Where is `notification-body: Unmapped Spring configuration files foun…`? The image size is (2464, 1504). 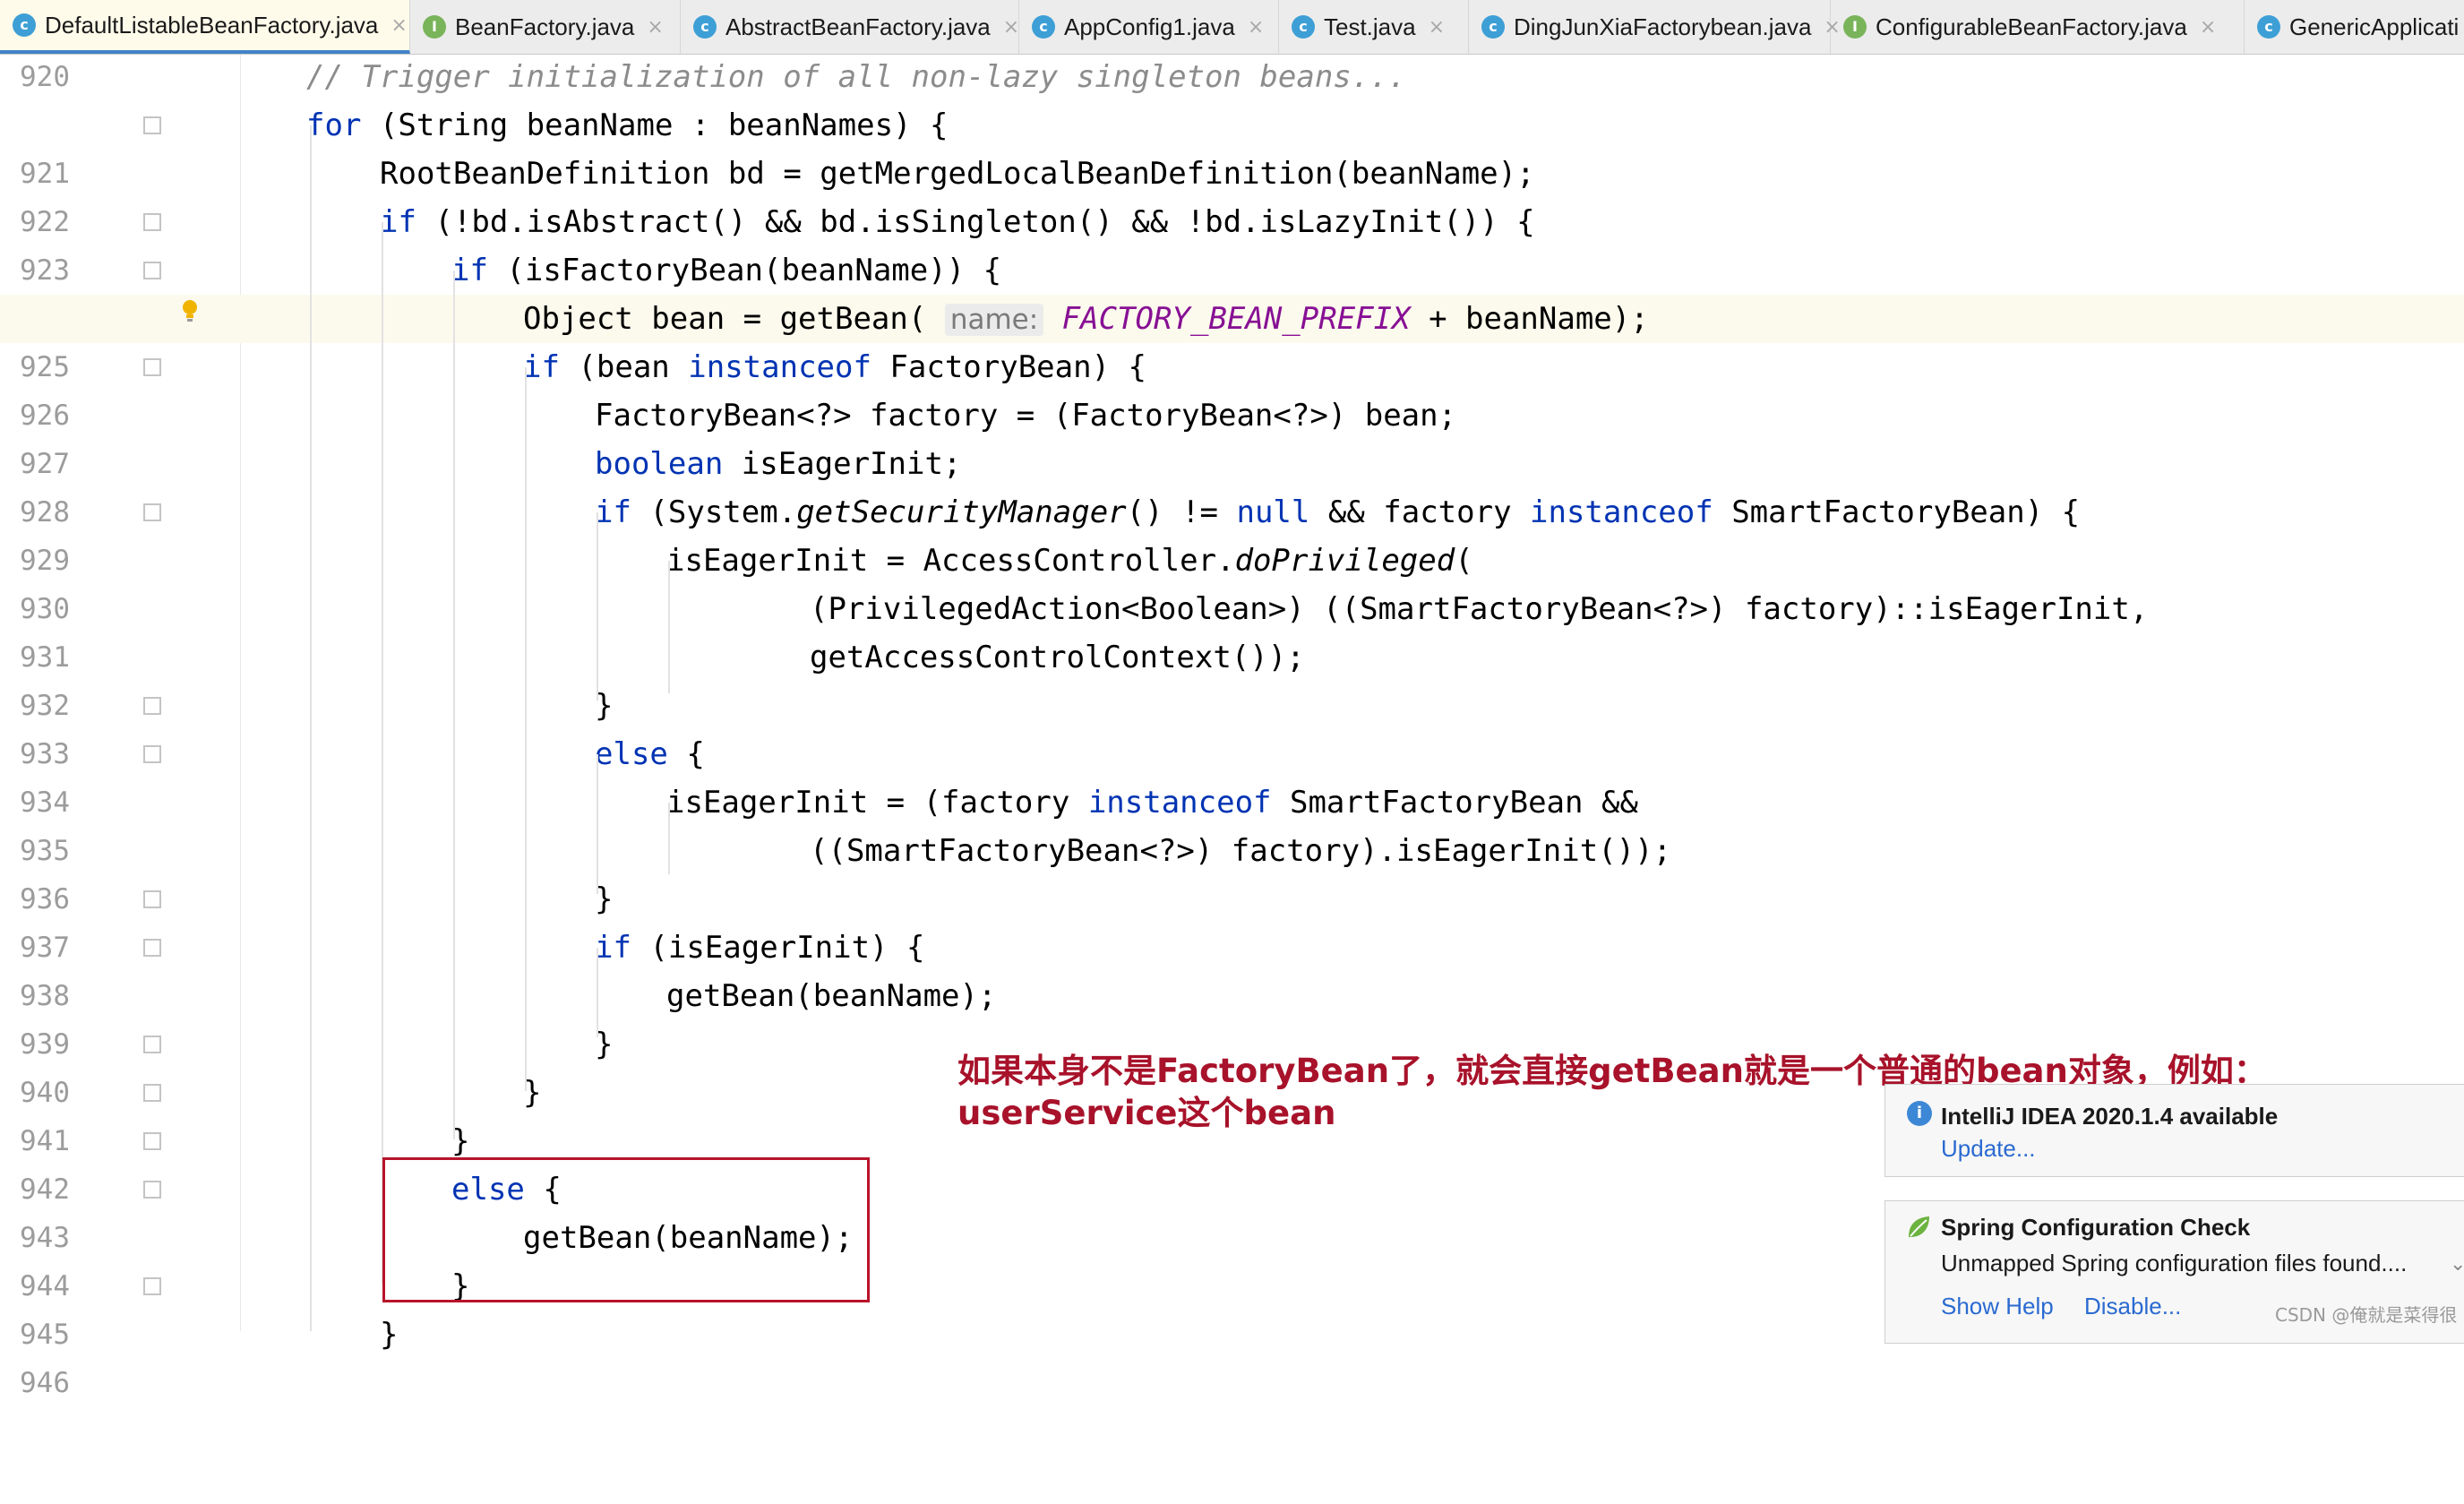 notification-body: Unmapped Spring configuration files foun… is located at coordinates (2174, 1263).